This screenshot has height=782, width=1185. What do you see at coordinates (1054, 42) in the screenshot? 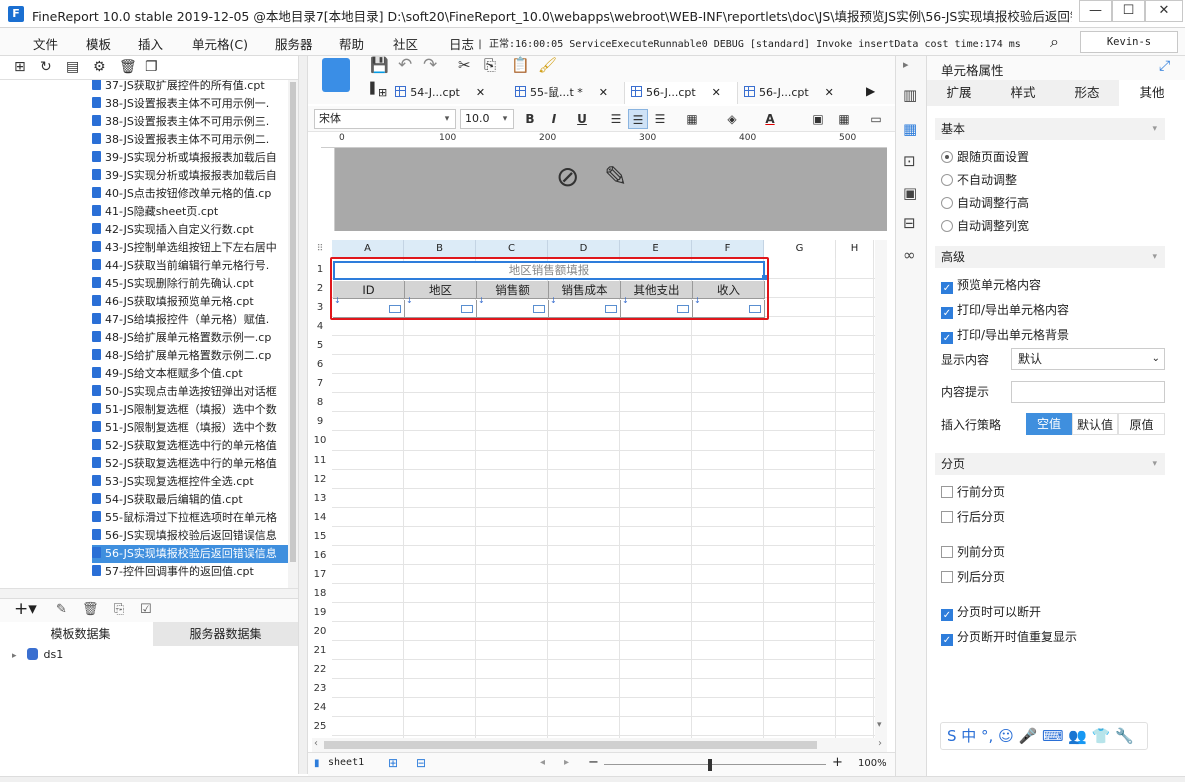
I see `search-icon: ⌕` at bounding box center [1054, 42].